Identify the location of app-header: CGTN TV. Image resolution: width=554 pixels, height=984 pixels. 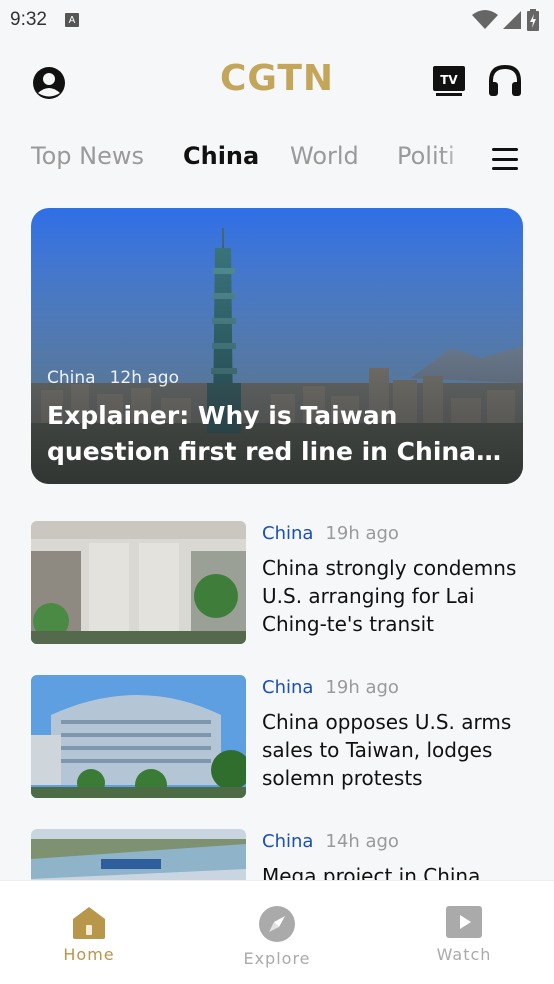
(277, 82).